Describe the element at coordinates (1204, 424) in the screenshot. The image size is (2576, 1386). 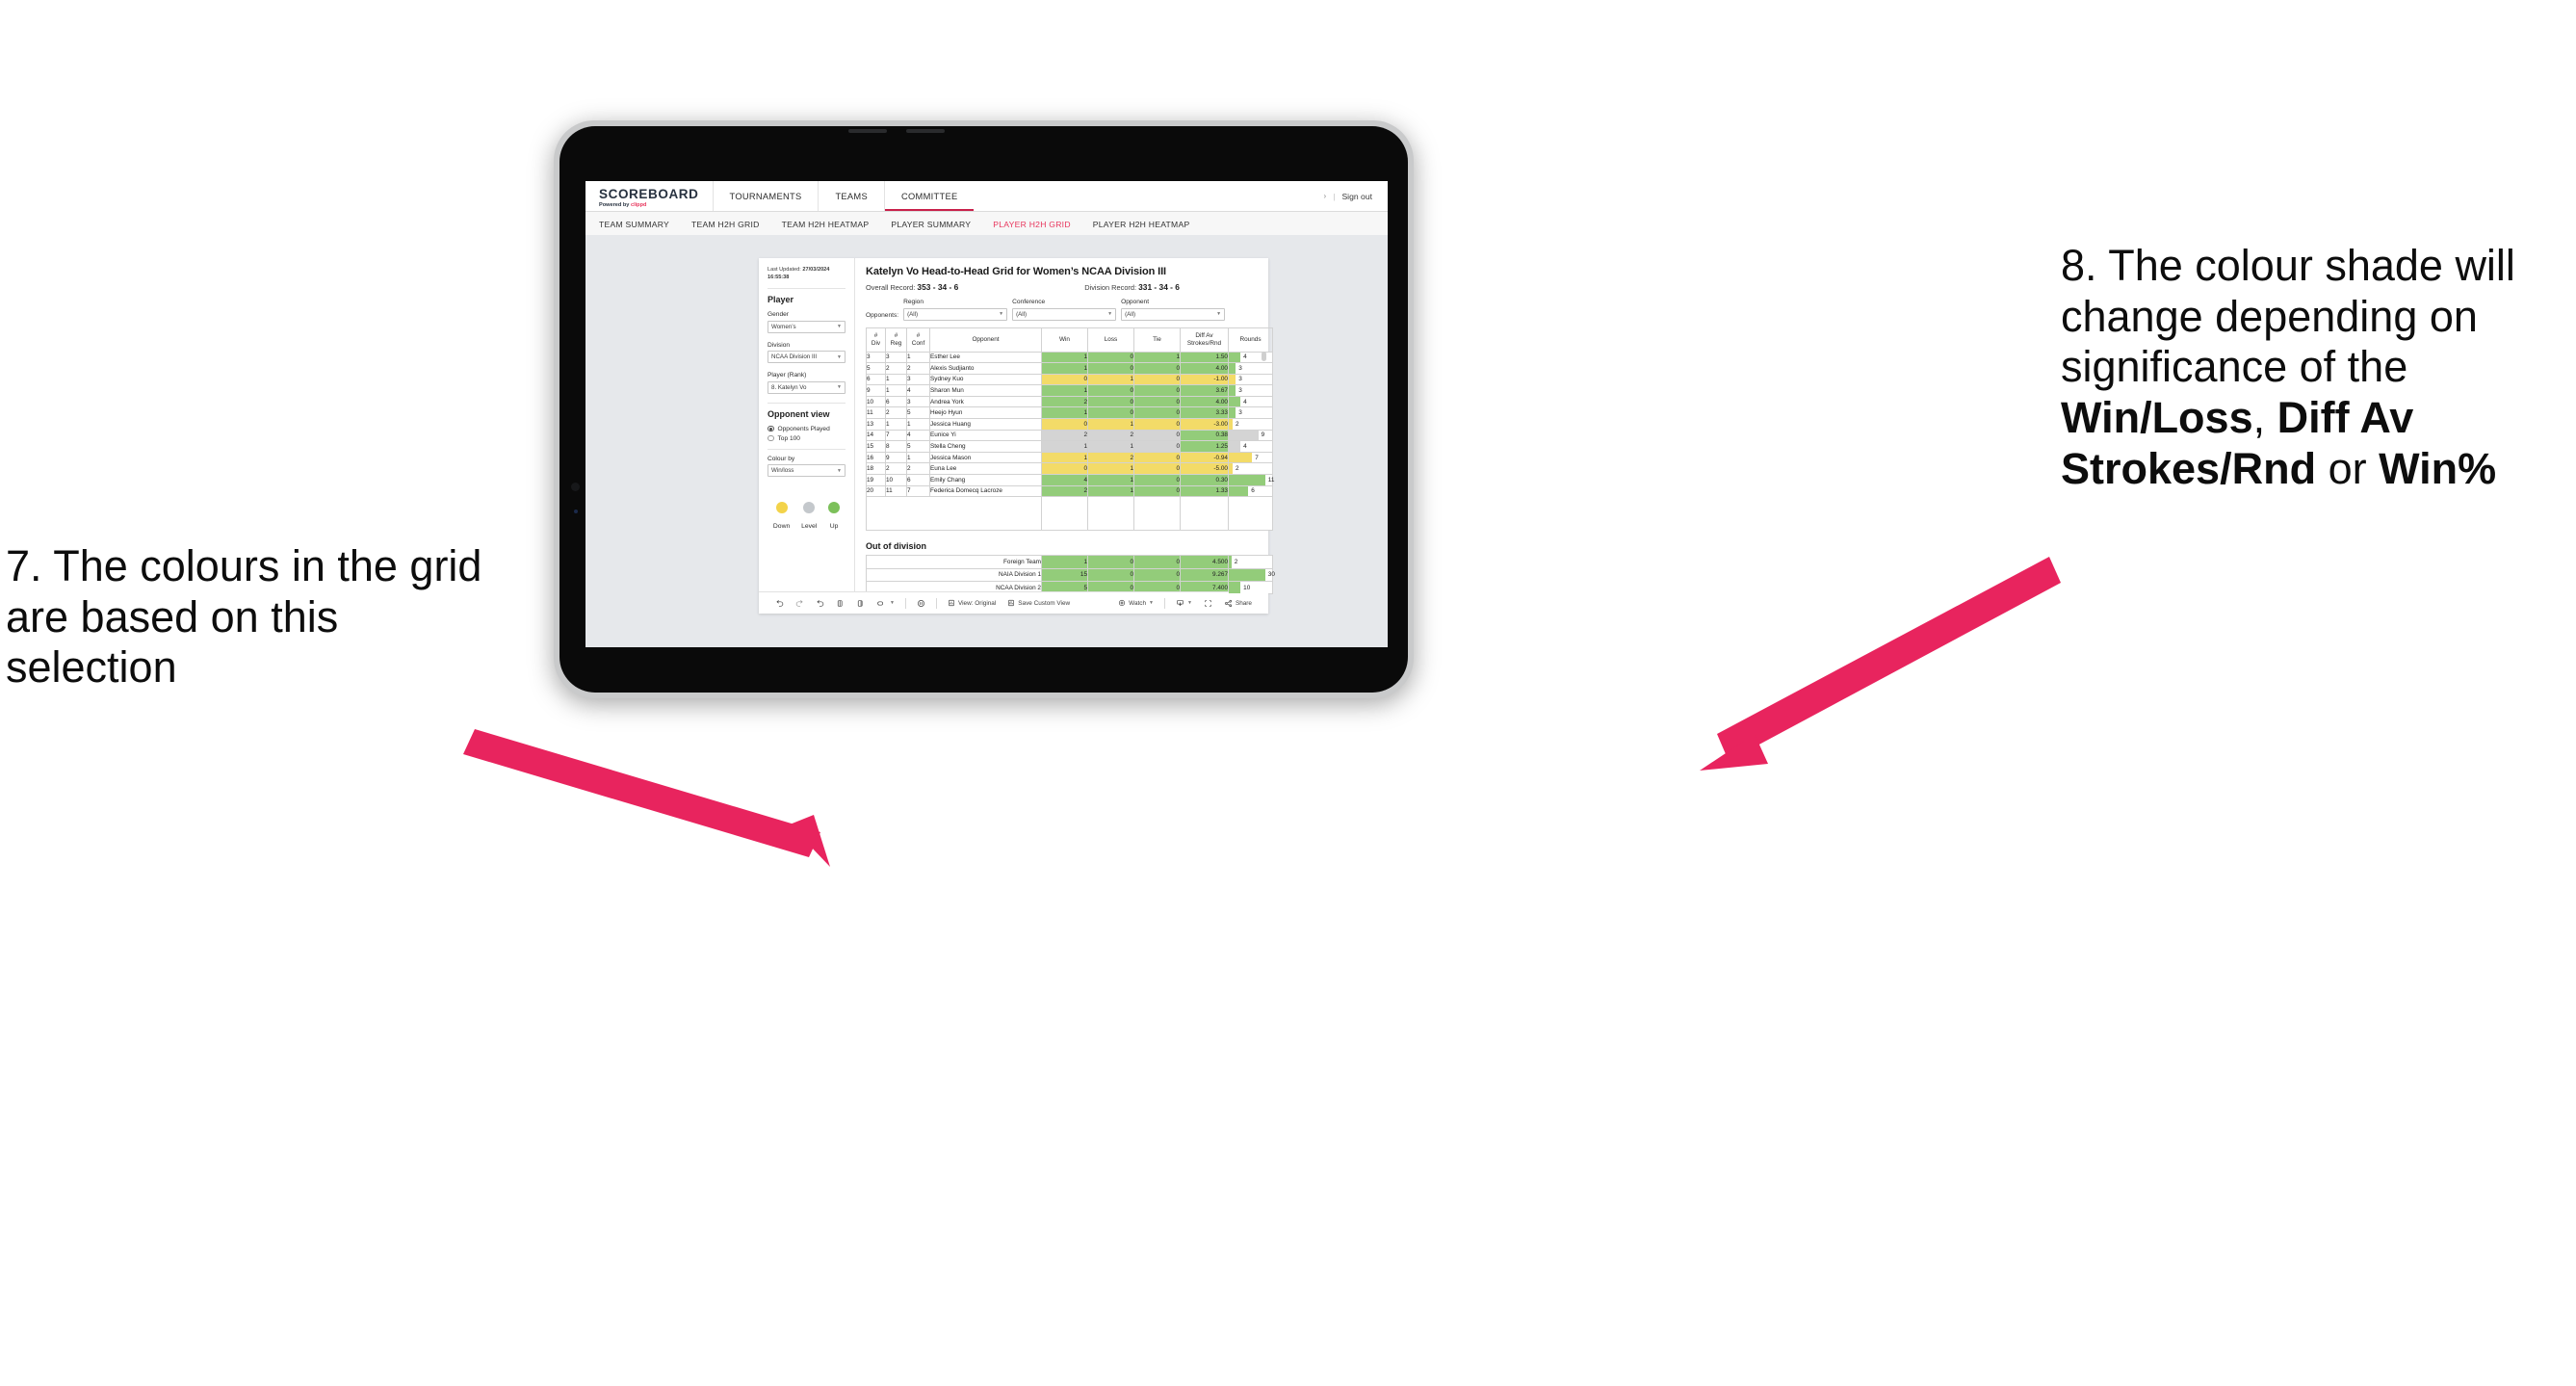
I see `cell-diff: -3.00` at that location.